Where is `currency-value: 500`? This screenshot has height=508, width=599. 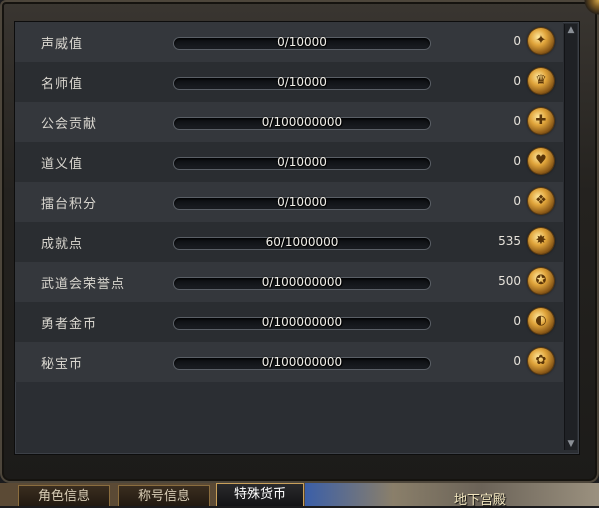 currency-value: 500 is located at coordinates (509, 281).